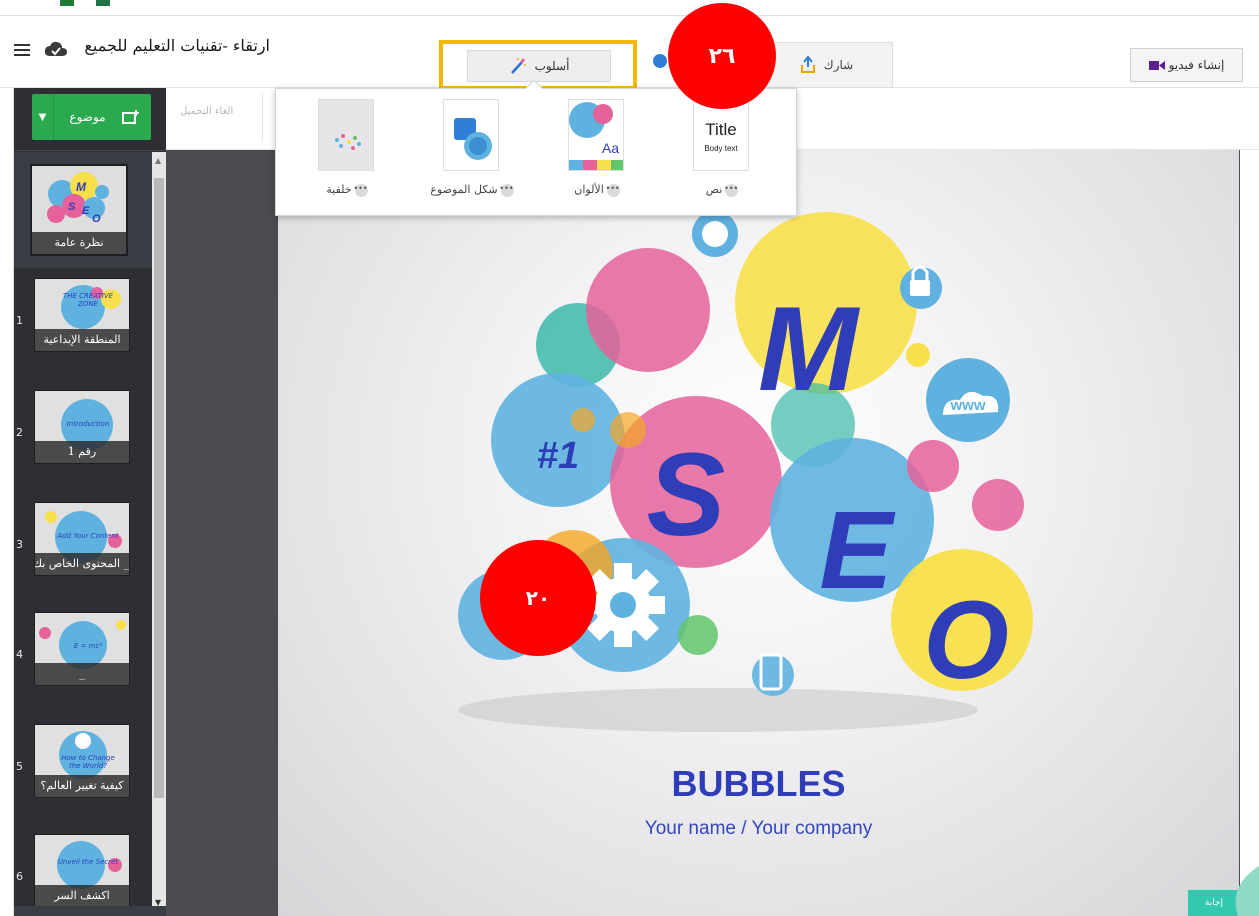 This screenshot has width=1259, height=916. I want to click on menu-icon, so click(22, 50).